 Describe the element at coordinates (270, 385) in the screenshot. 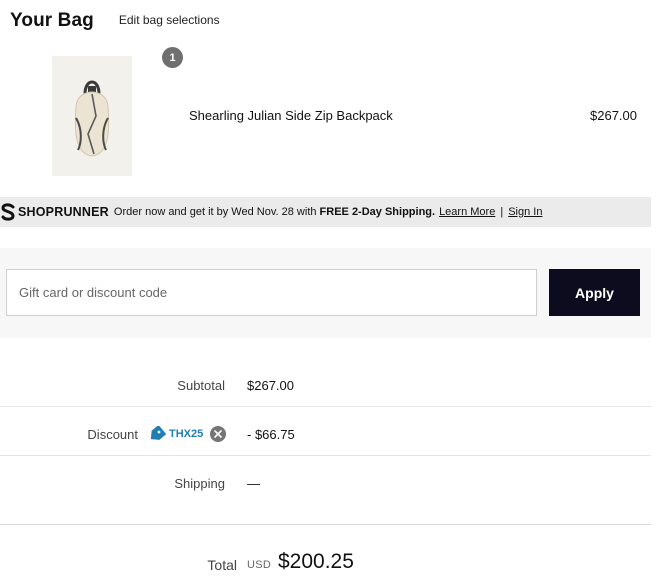

I see `subtotal-value: $267.00` at that location.